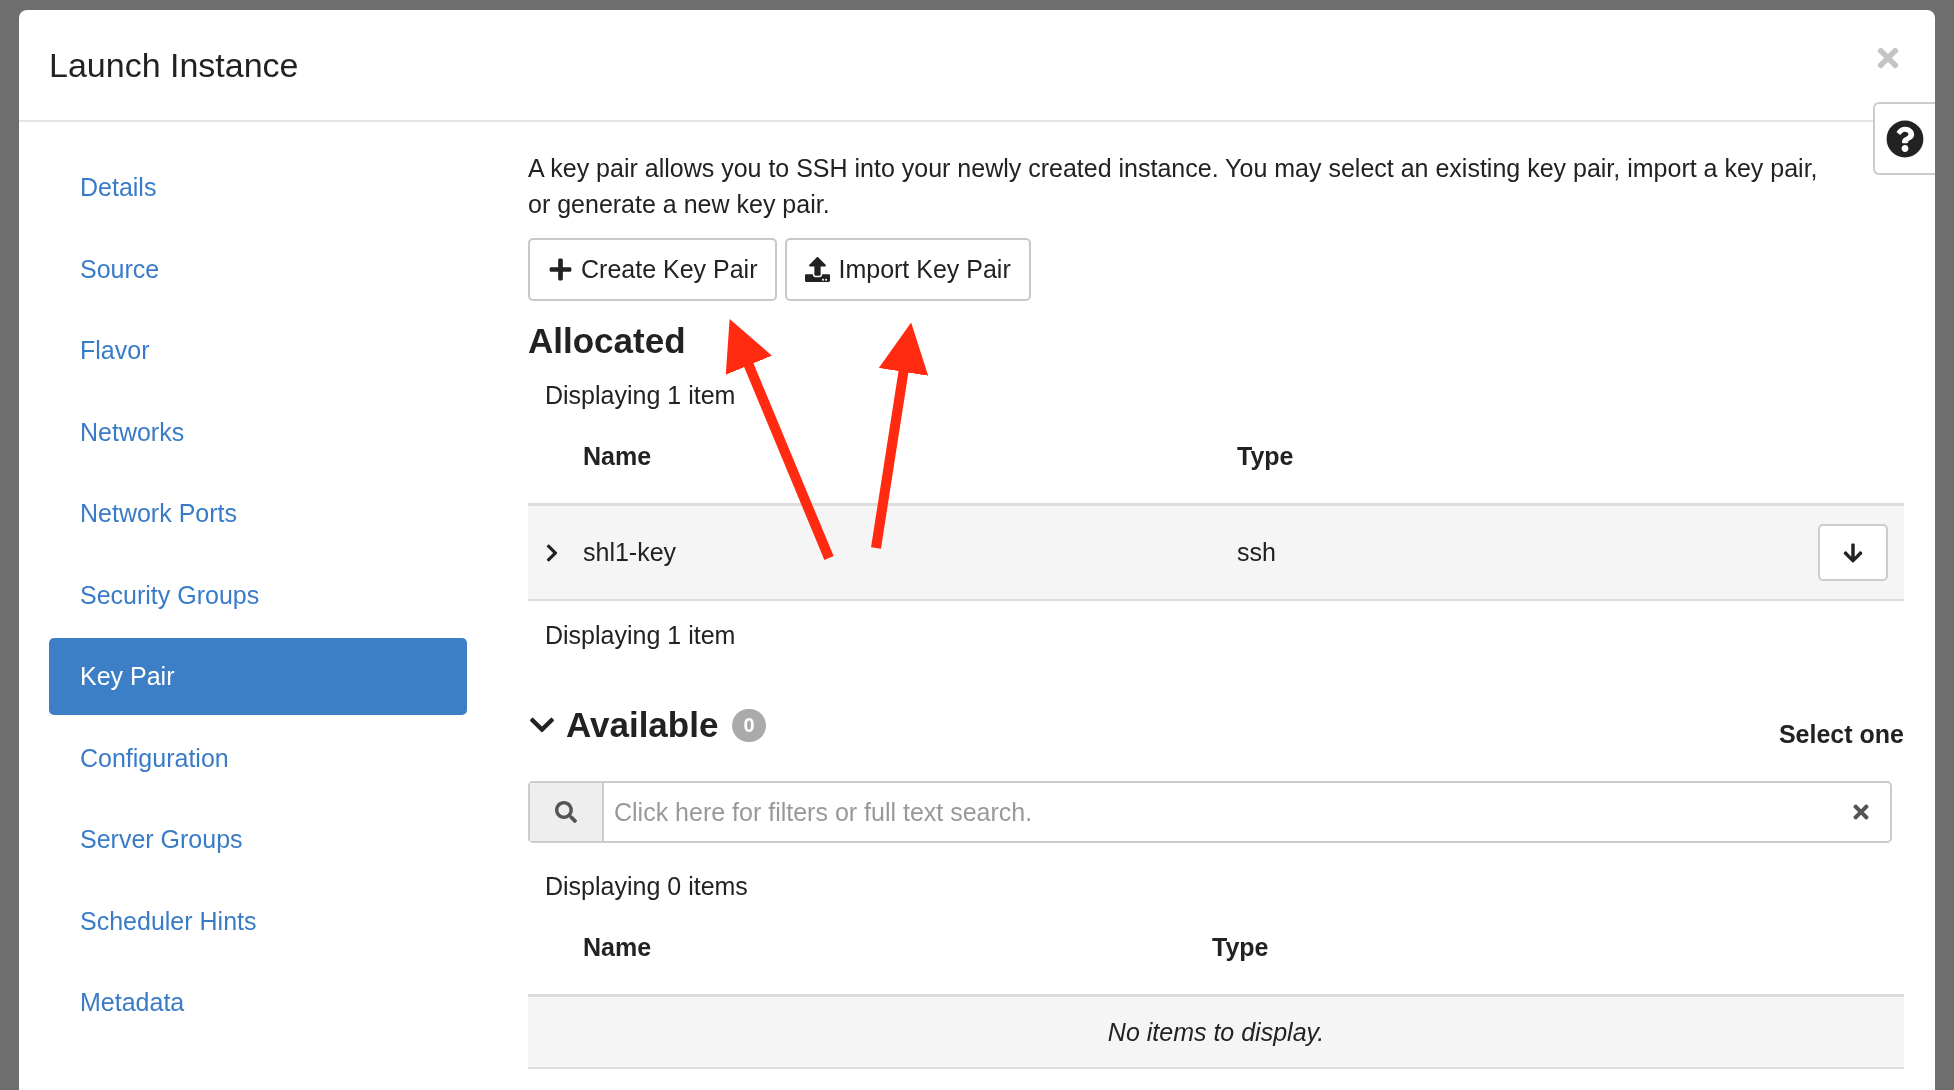  I want to click on search-field: Click here for filters or full text search., so click(1227, 812).